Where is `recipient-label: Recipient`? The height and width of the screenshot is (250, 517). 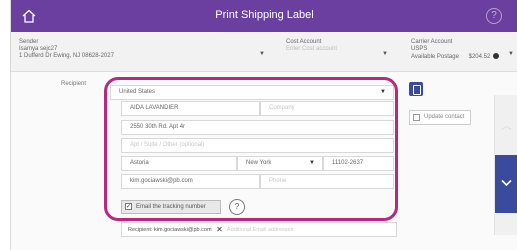
recipient-label: Recipient is located at coordinates (74, 84).